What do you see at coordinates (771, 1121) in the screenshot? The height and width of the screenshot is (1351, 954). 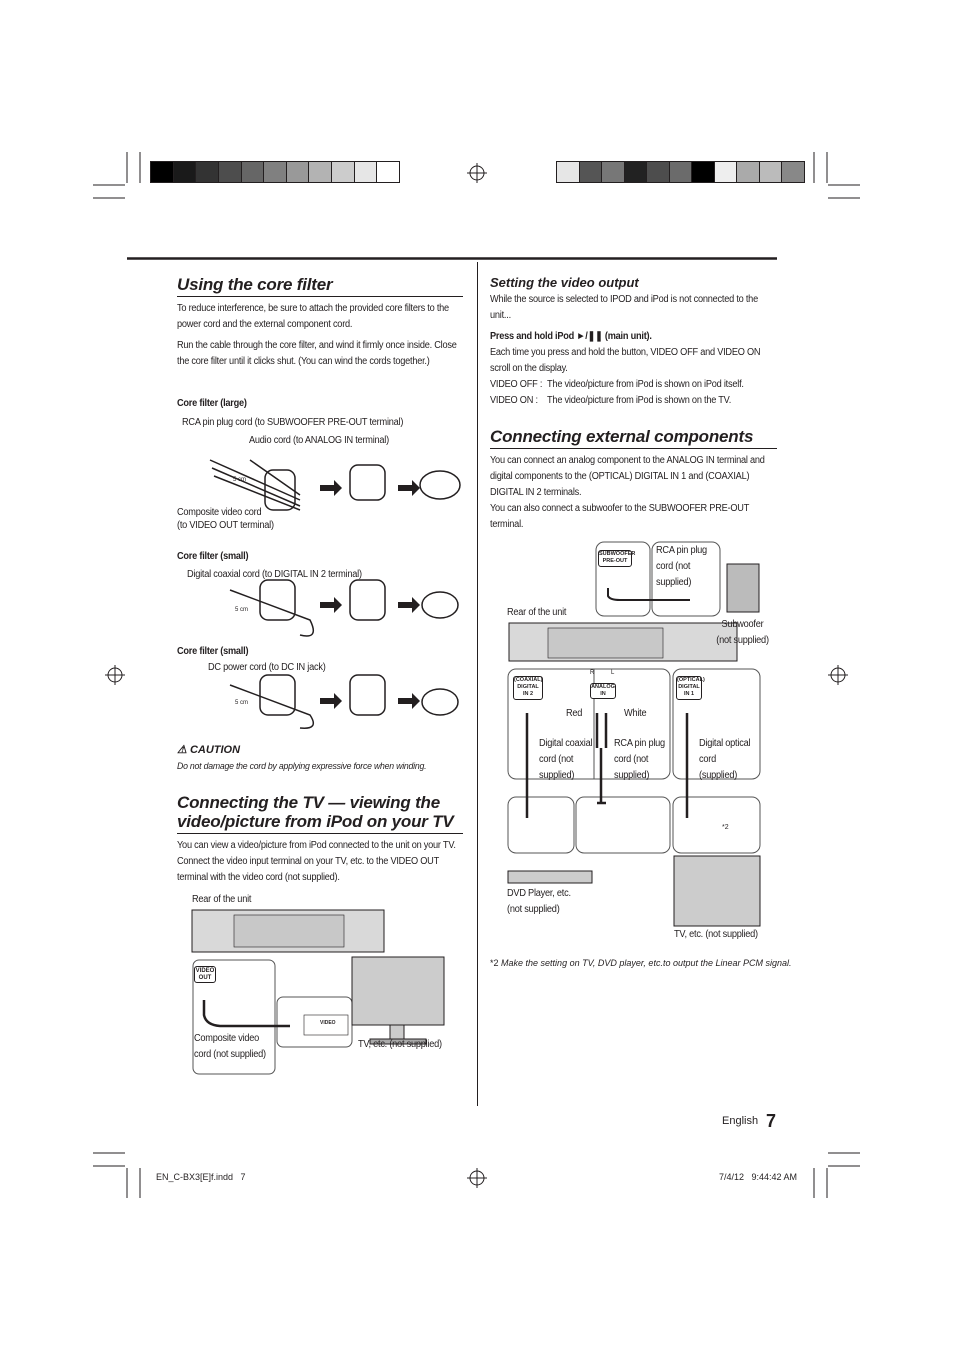 I see `page-number: 7` at bounding box center [771, 1121].